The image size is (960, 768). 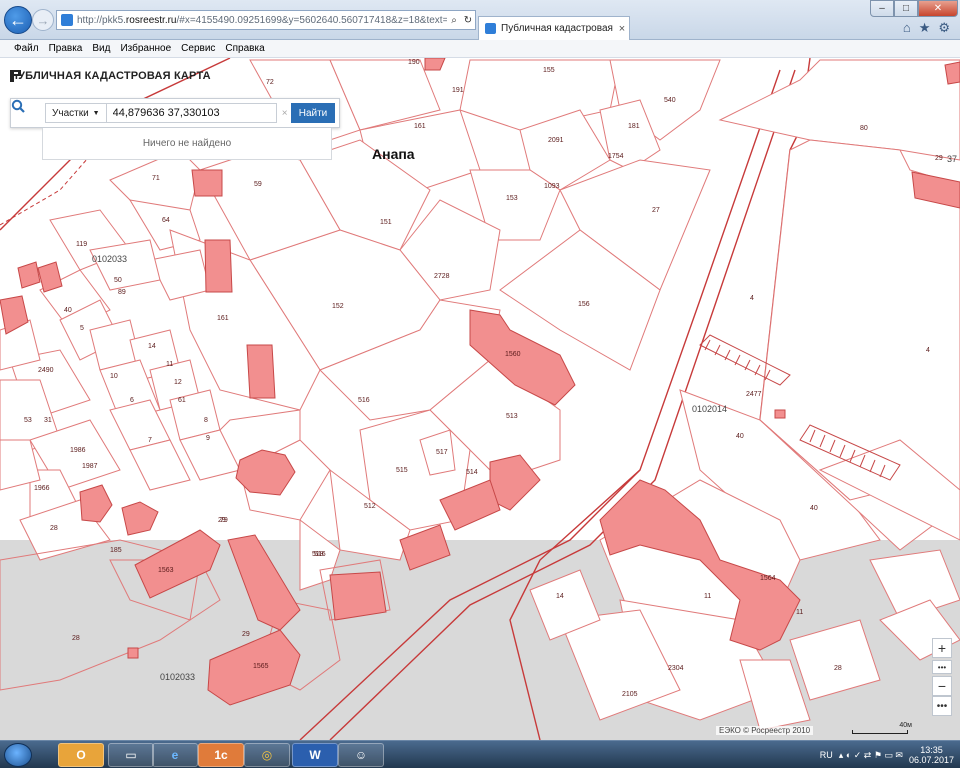 I want to click on parcel-label: 1987, so click(x=90, y=466).